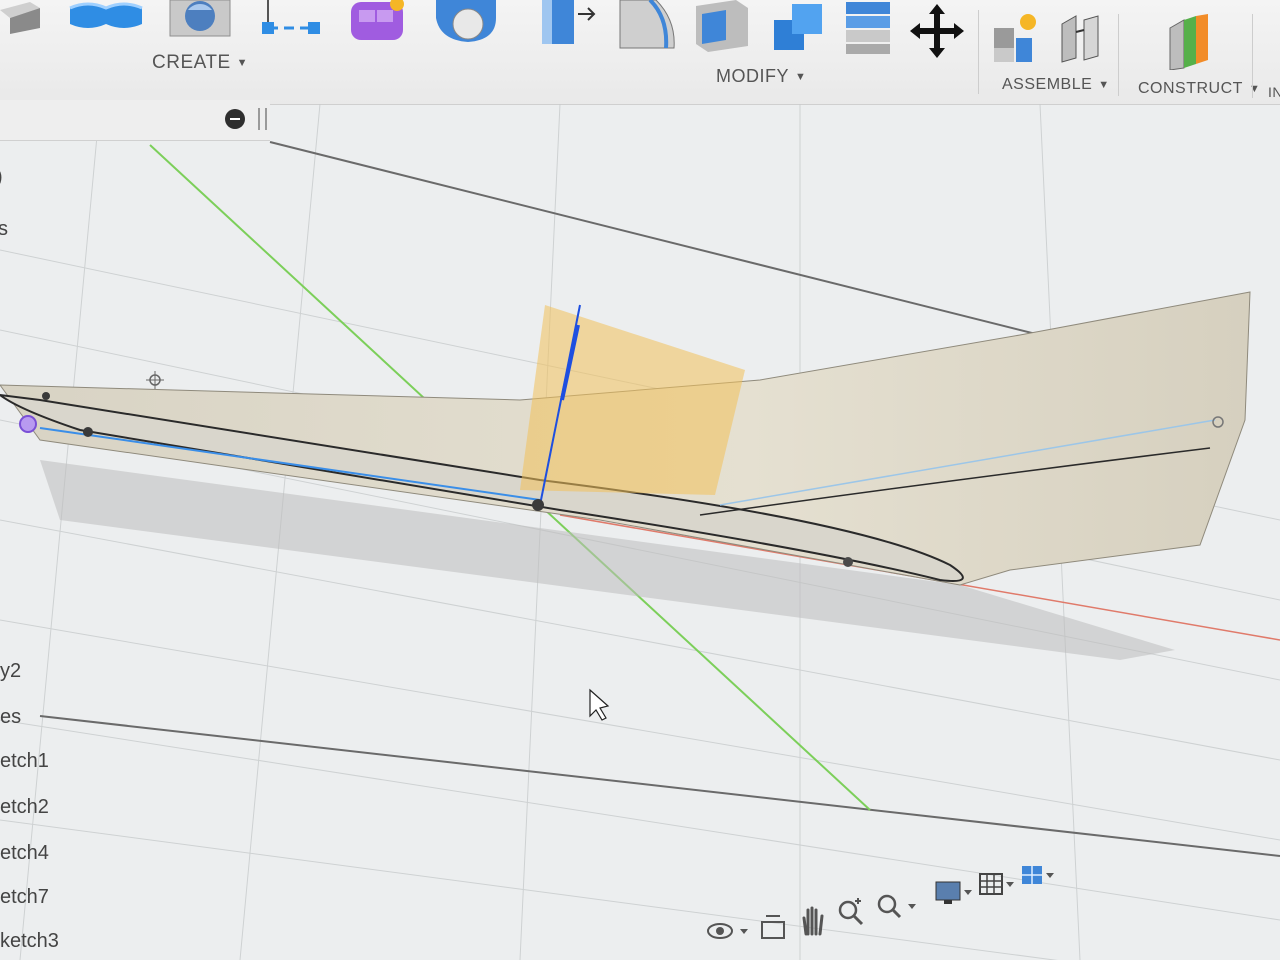 This screenshot has height=960, width=1280. What do you see at coordinates (954, 893) in the screenshot?
I see `display-settings-icon` at bounding box center [954, 893].